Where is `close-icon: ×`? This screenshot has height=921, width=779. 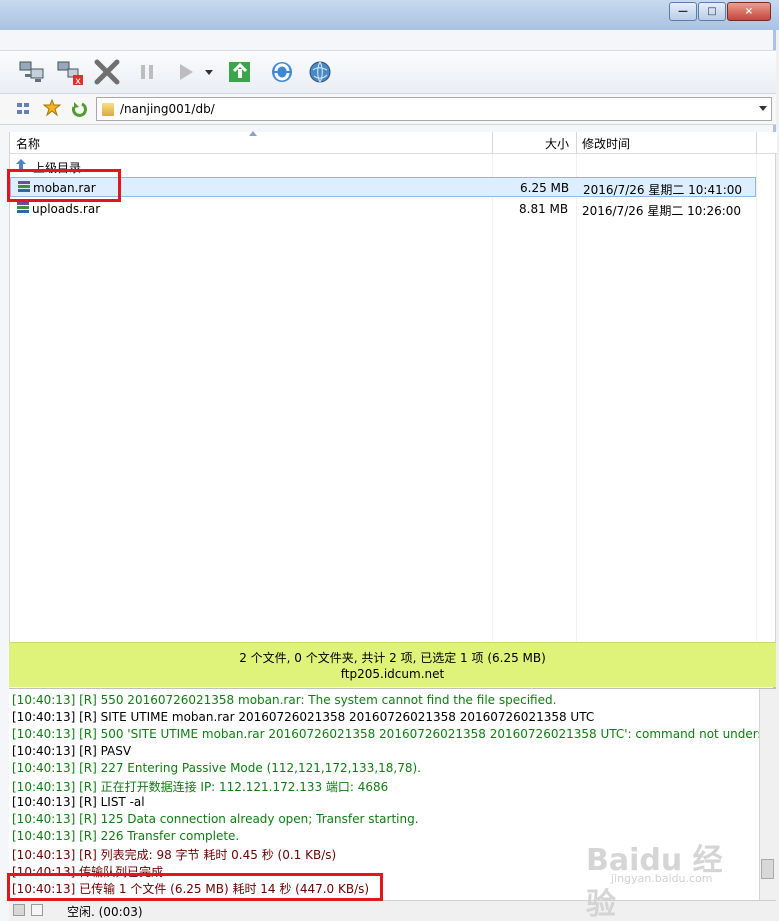
close-icon: × is located at coordinates (749, 11).